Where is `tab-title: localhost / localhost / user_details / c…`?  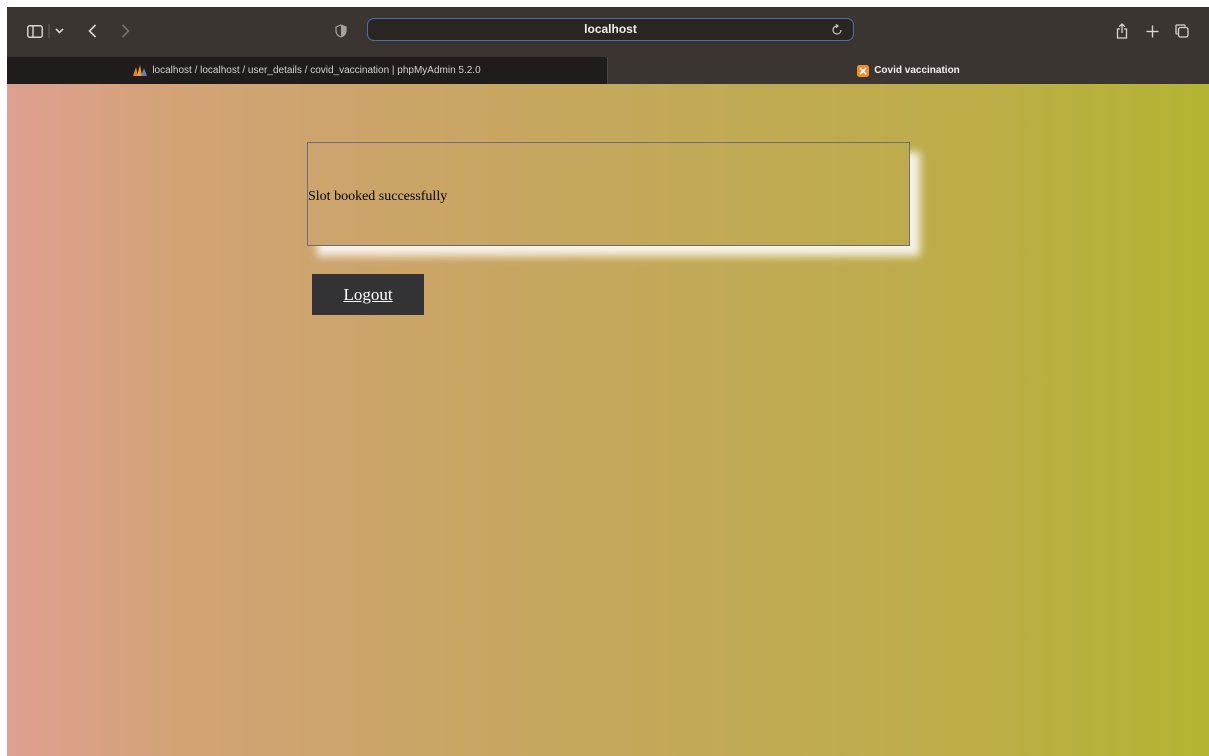 tab-title: localhost / localhost / user_details / c… is located at coordinates (316, 70).